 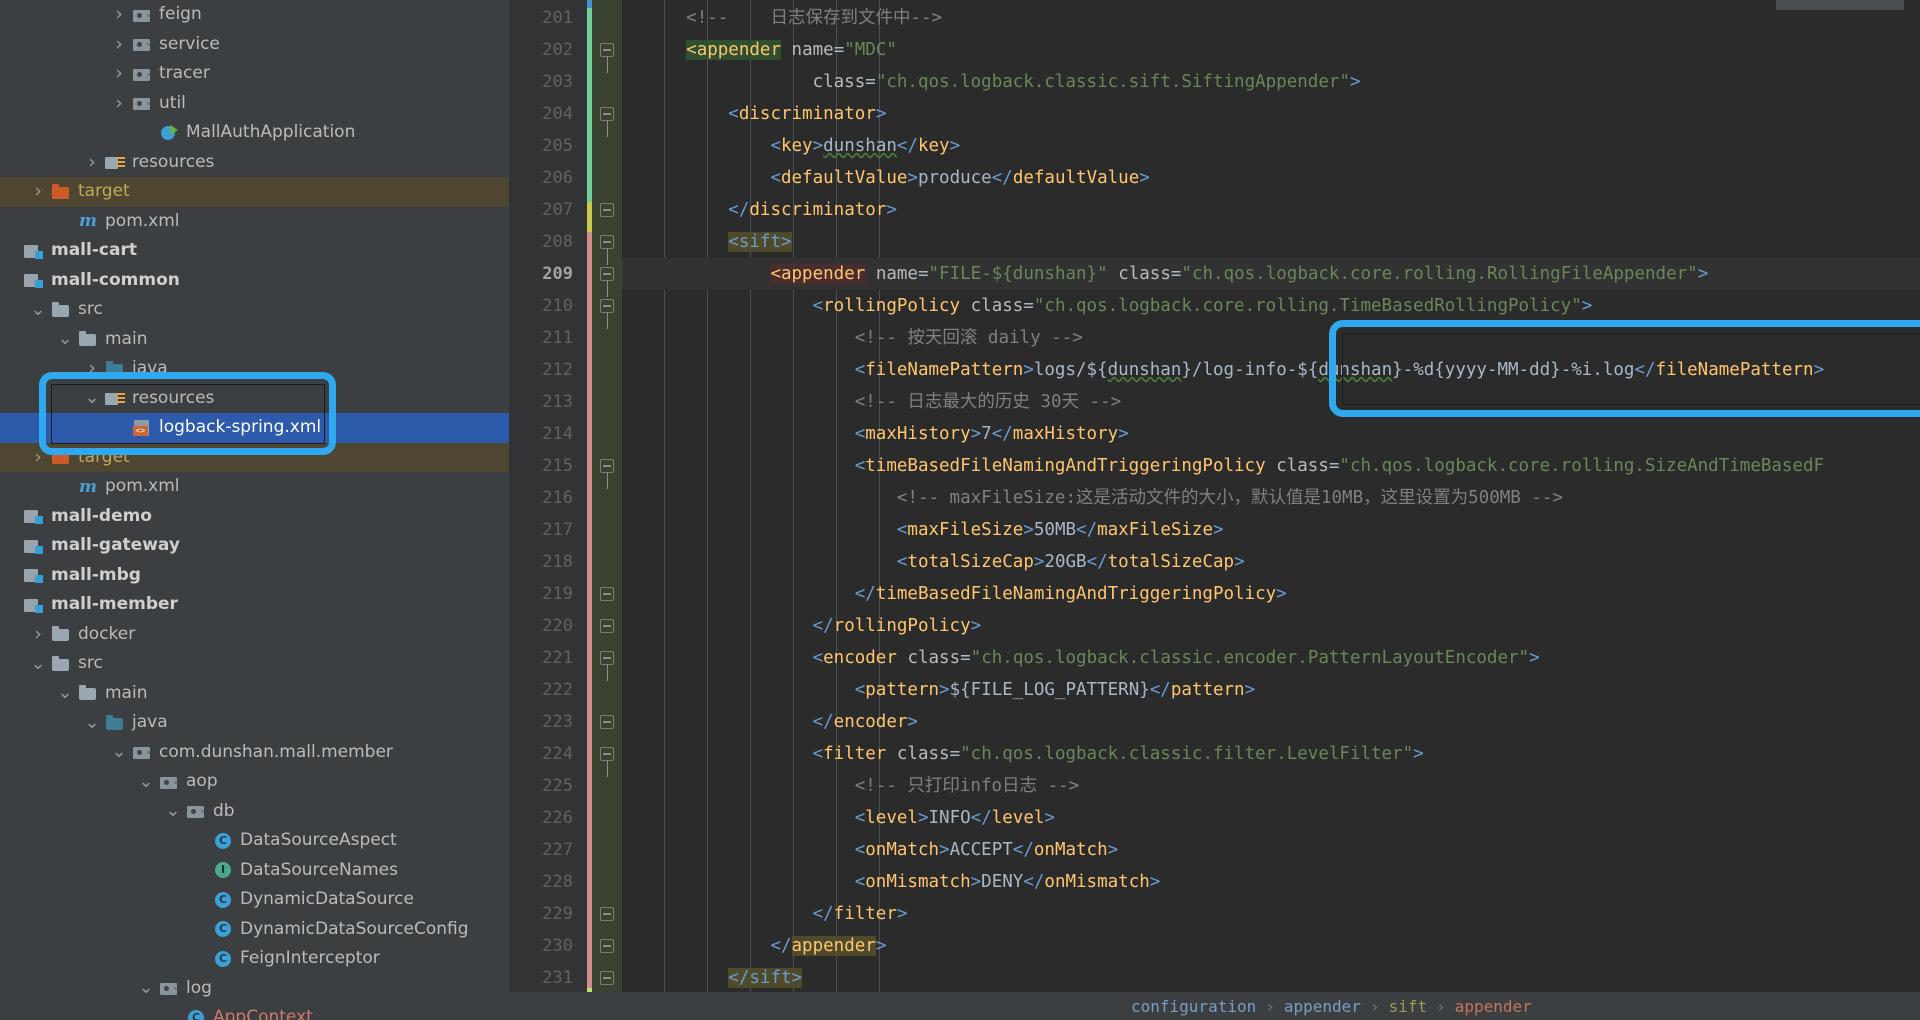 I want to click on tree-item-feigninterceptor: FeignInterceptor, so click(x=254, y=959).